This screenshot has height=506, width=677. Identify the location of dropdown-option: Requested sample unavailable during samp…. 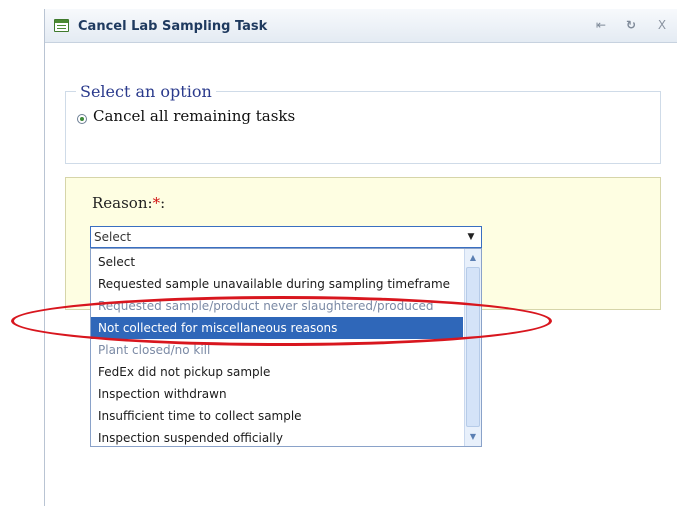
(277, 284).